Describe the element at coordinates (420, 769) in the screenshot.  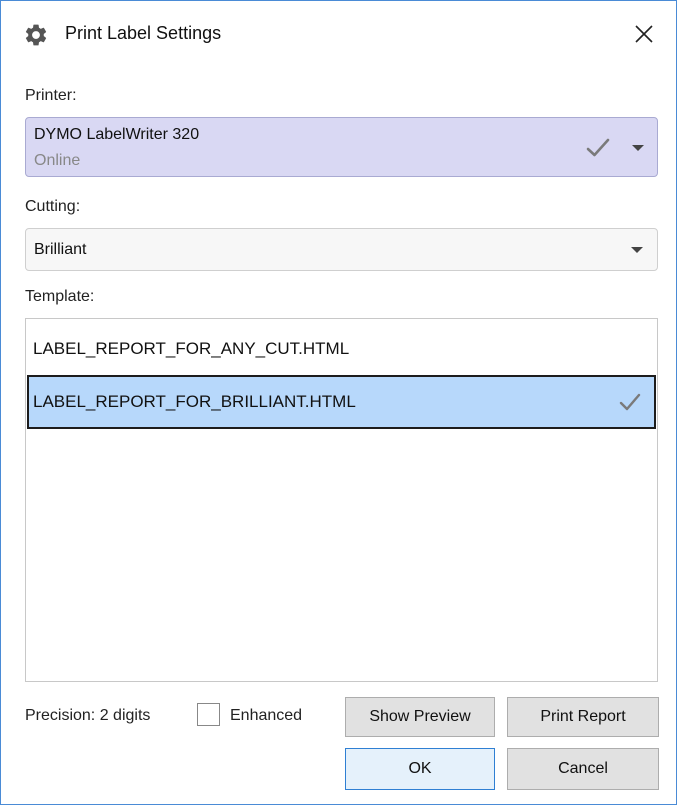
I see `ok-button: OK` at that location.